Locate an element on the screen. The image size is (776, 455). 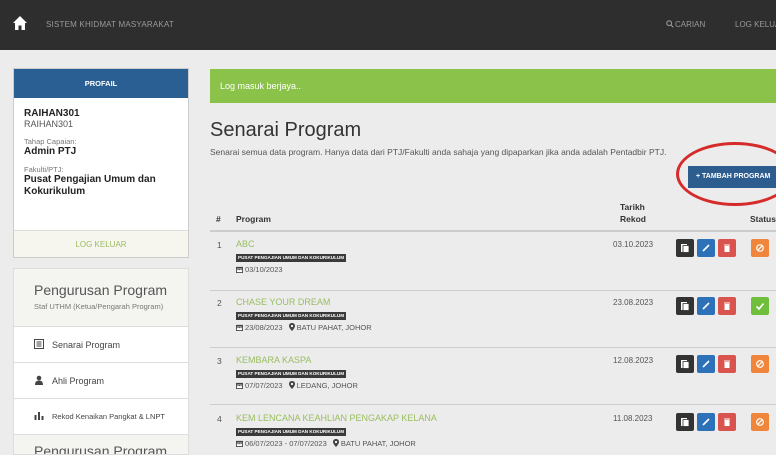
access-level-value: Admin PTJ is located at coordinates (50, 151).